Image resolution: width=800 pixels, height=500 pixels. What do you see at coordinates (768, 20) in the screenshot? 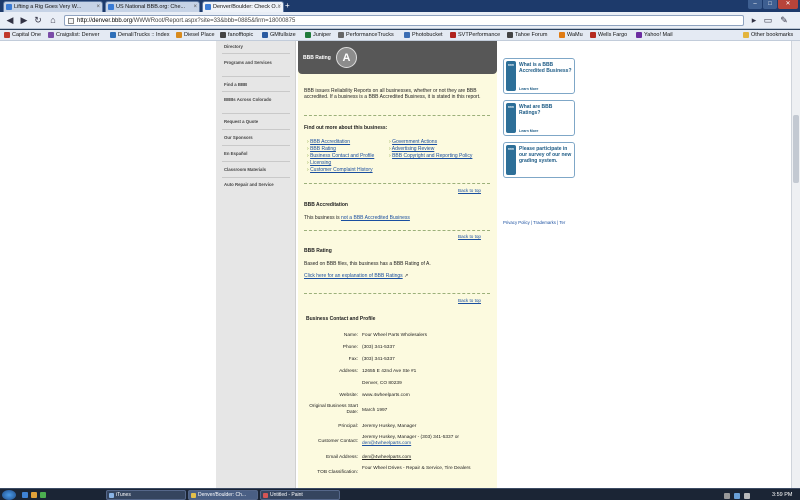
I see `page-menu-icon: ▭` at bounding box center [768, 20].